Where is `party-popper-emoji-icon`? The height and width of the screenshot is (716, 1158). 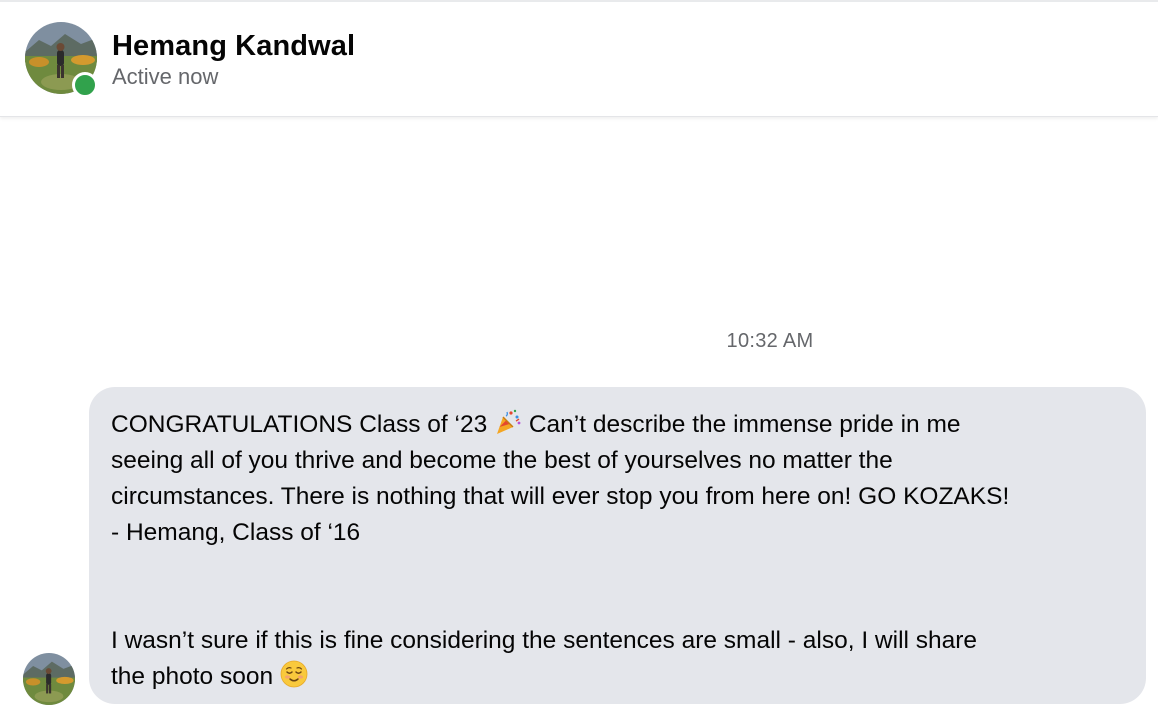
party-popper-emoji-icon is located at coordinates (508, 422).